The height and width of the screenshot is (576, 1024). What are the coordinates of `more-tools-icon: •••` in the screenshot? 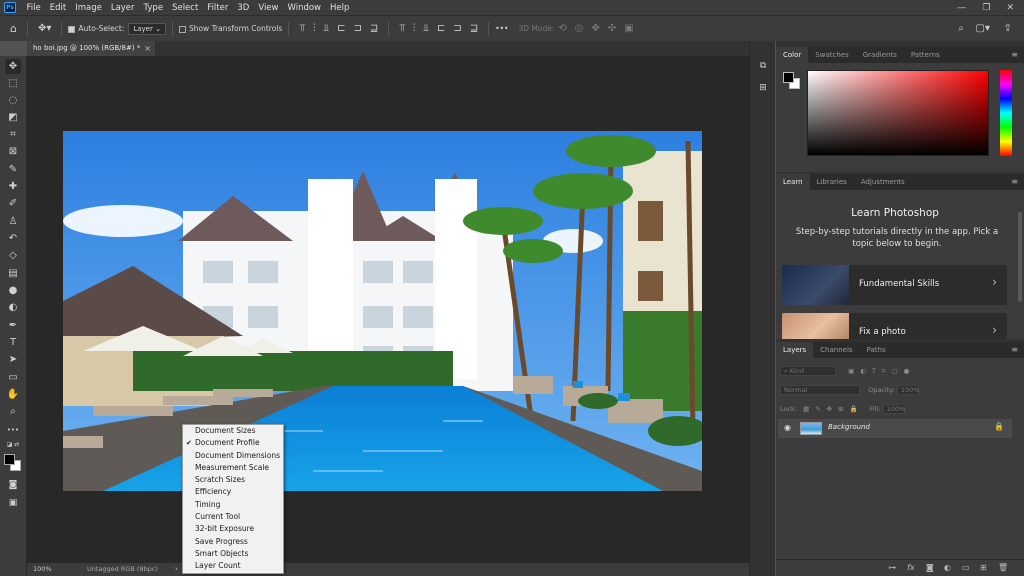 It's located at (13, 430).